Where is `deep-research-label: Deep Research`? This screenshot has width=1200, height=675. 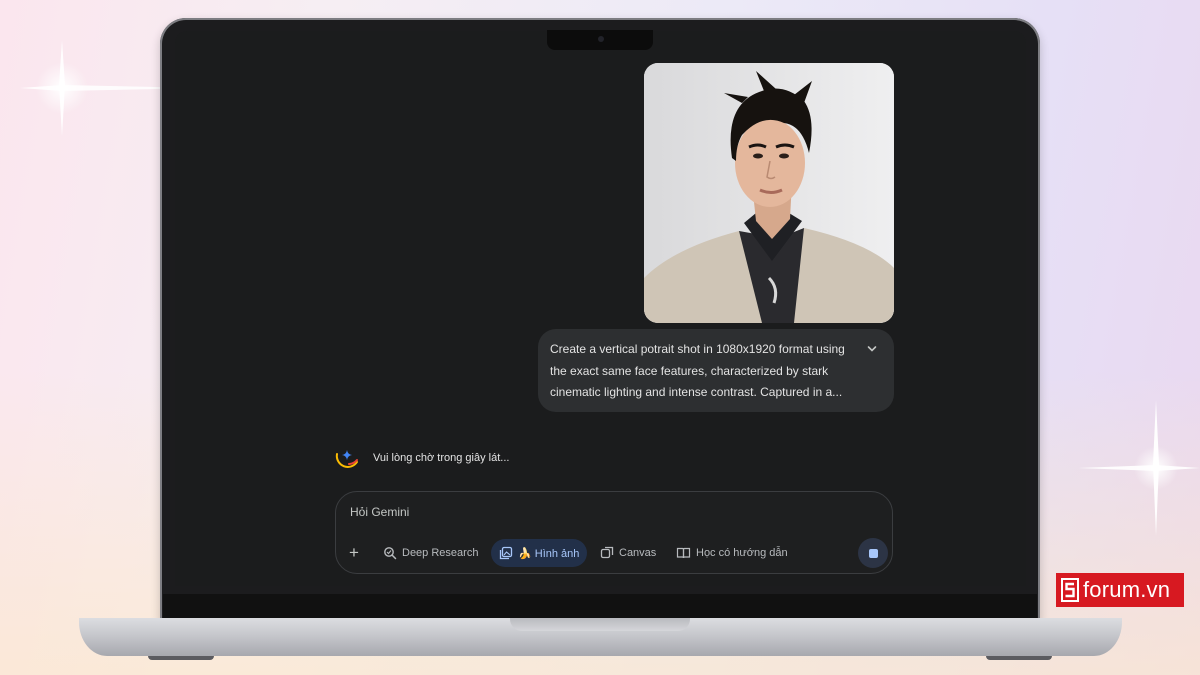
deep-research-label: Deep Research is located at coordinates (440, 553).